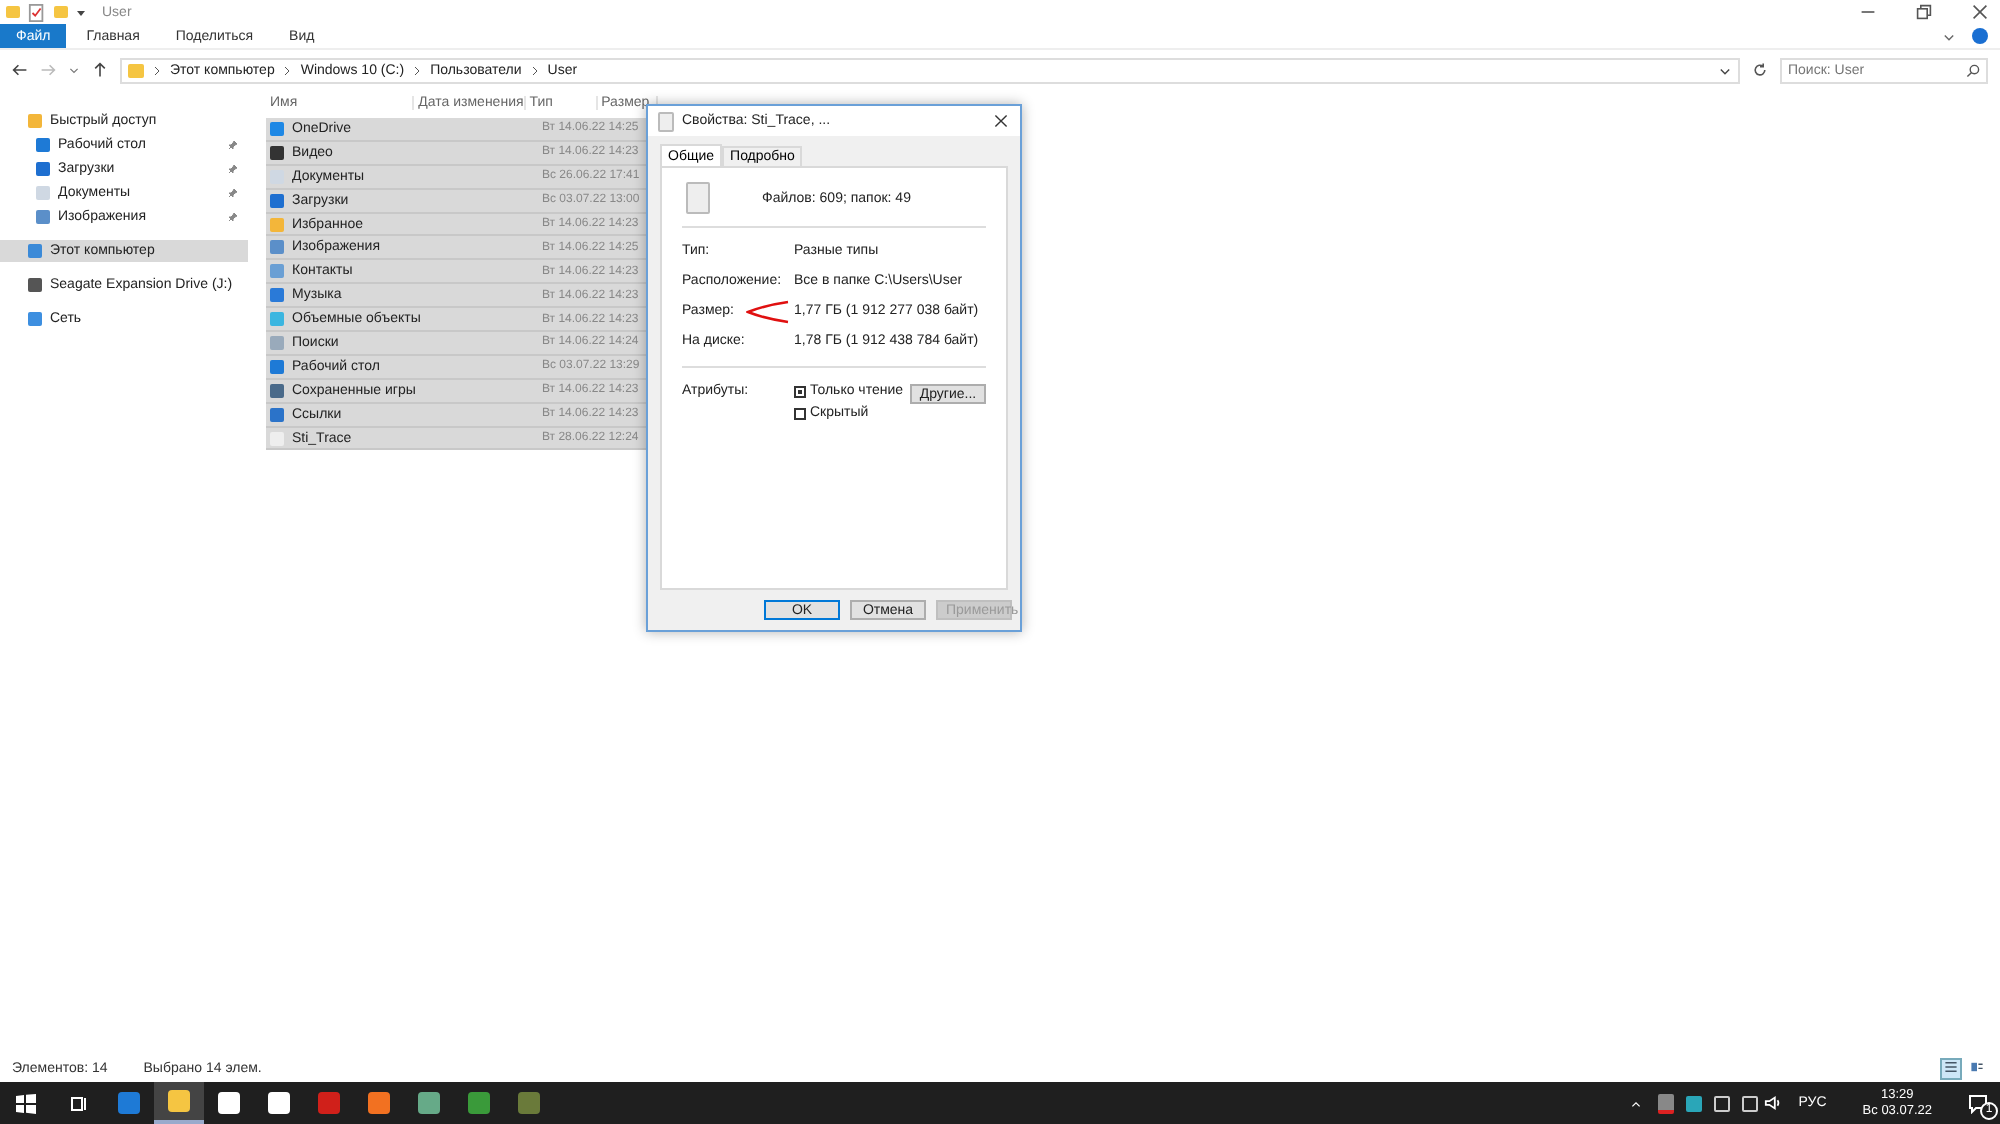 The height and width of the screenshot is (1124, 2000). I want to click on details-view-button, so click(1951, 1069).